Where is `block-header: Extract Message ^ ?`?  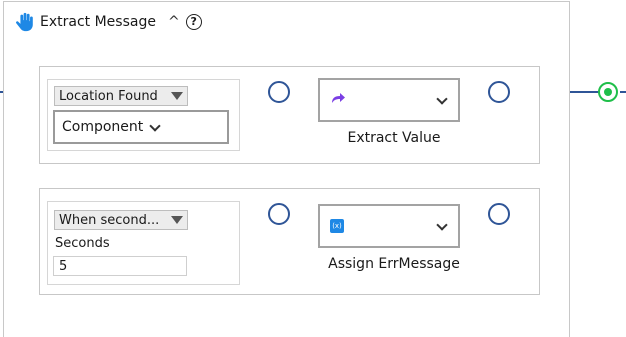 block-header: Extract Message ^ ? is located at coordinates (108, 22).